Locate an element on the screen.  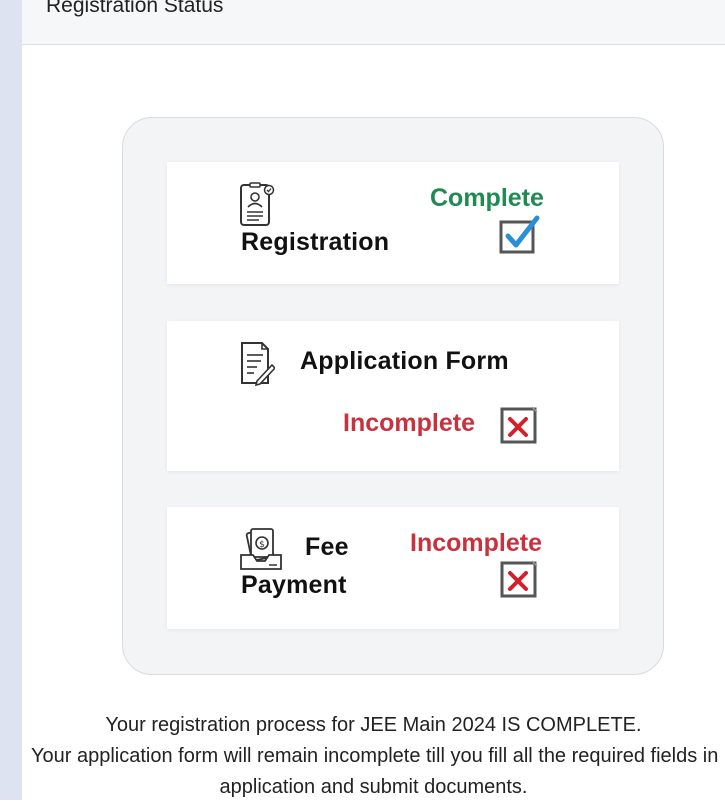
step-label-payment: Payment is located at coordinates (294, 585).